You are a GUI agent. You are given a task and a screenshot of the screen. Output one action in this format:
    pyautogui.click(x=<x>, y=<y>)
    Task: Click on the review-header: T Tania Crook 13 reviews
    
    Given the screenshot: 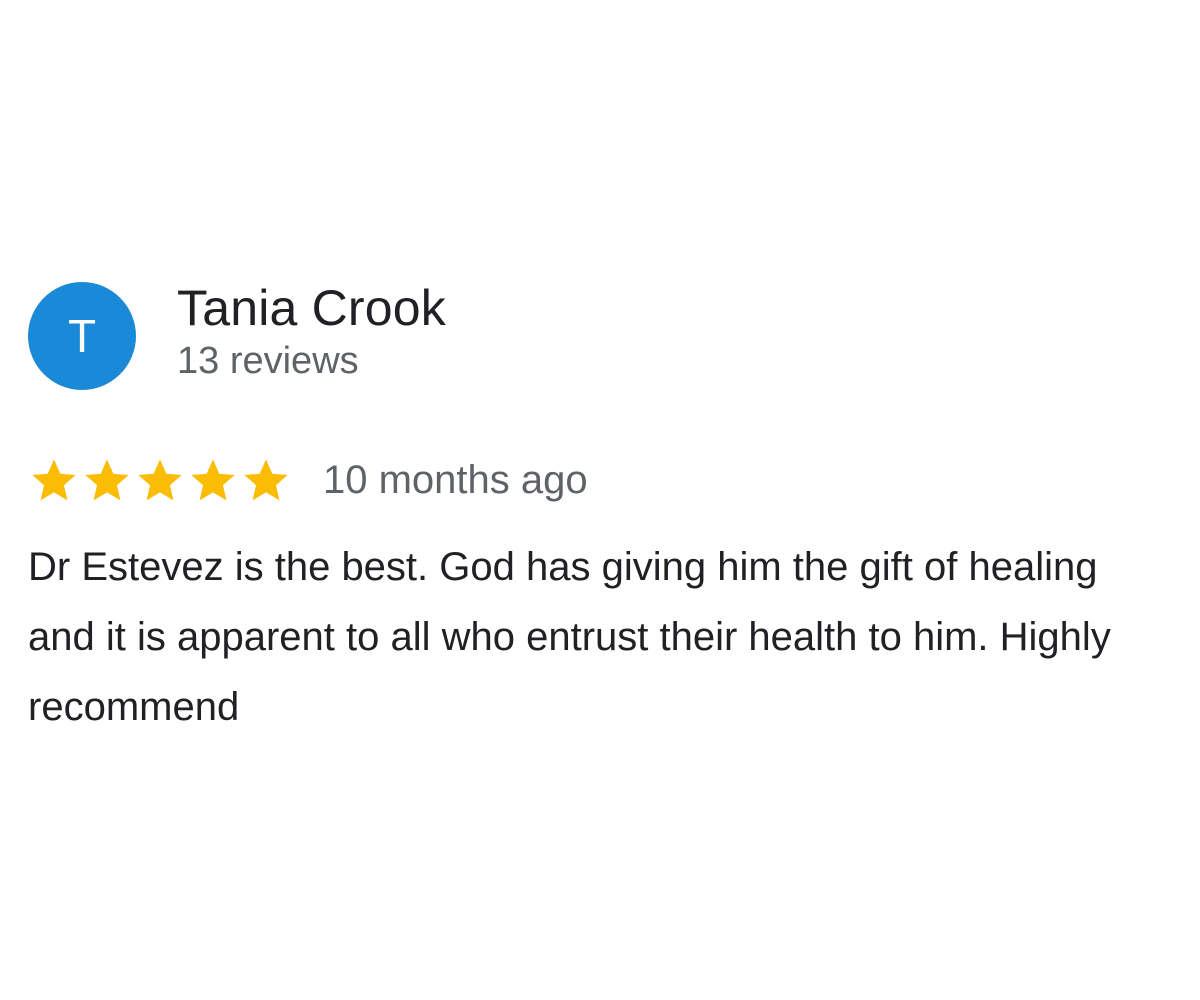 What is the action you would take?
    pyautogui.click(x=603, y=335)
    